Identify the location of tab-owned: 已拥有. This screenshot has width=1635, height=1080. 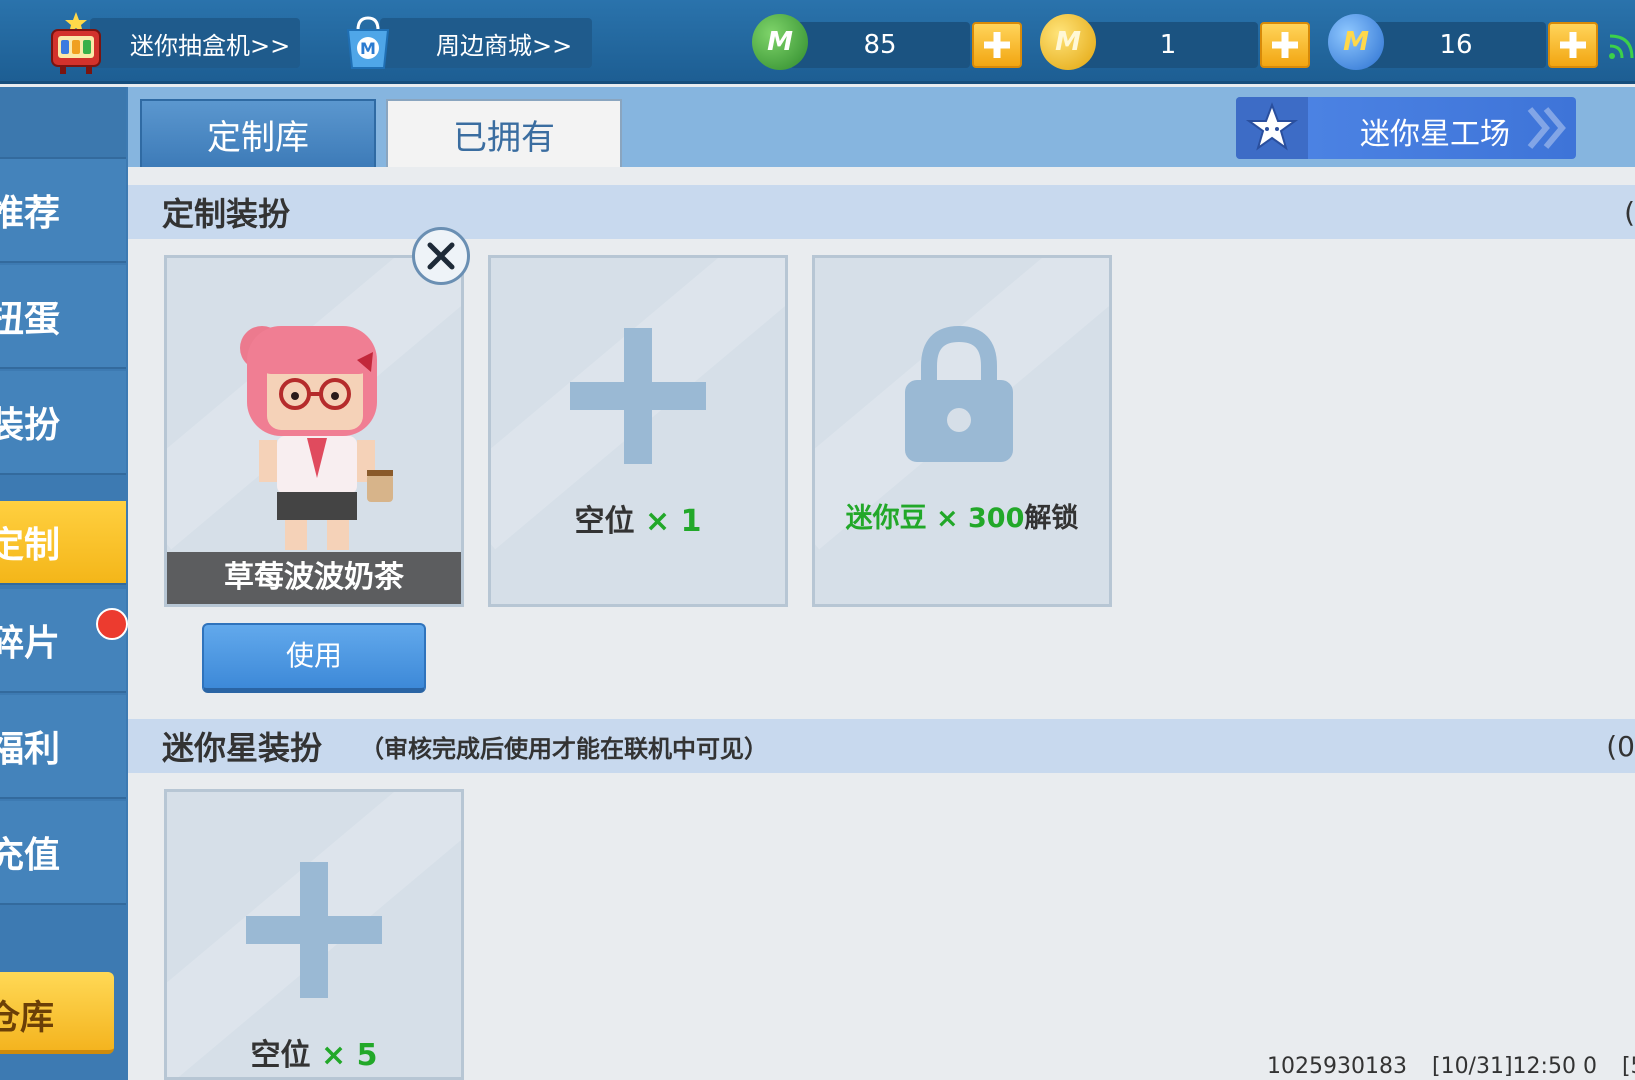
(504, 133).